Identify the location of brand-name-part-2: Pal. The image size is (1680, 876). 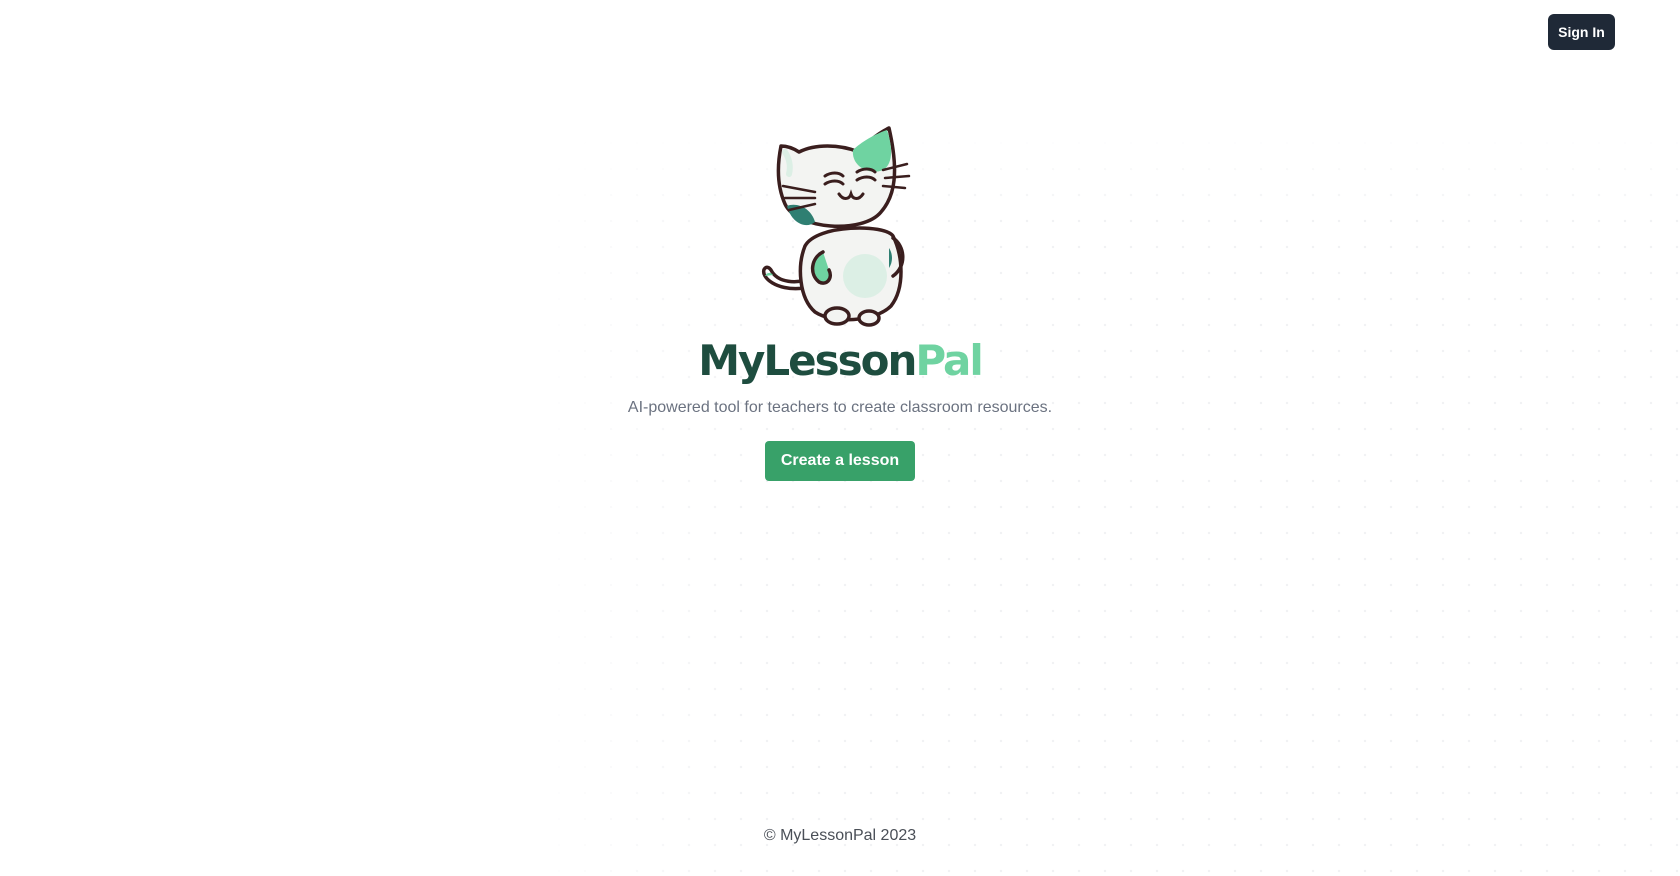
(949, 360).